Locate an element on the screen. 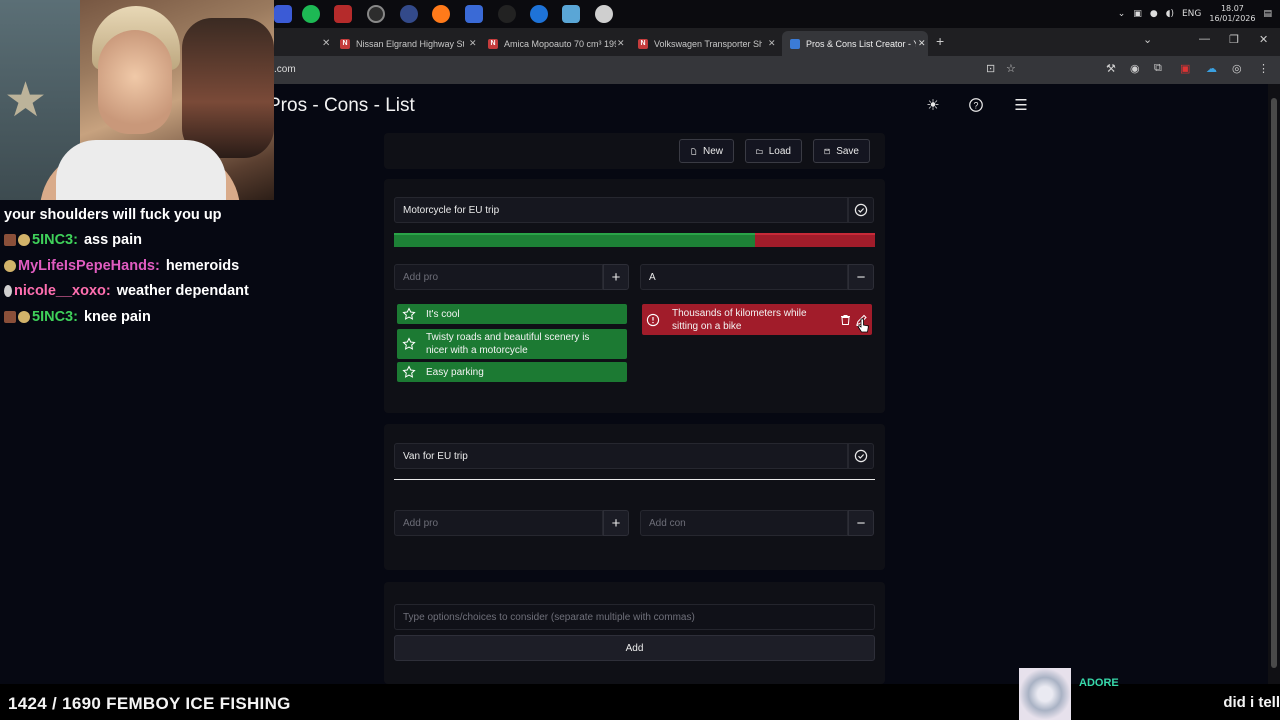 The height and width of the screenshot is (720, 1280). discord-icon is located at coordinates (604, 14).